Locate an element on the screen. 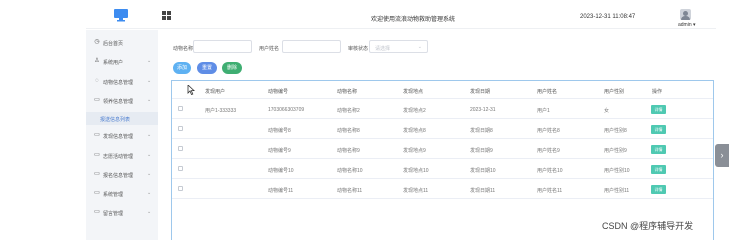 This screenshot has width=741, height=240. table-cell: 用户性别9 is located at coordinates (615, 151).